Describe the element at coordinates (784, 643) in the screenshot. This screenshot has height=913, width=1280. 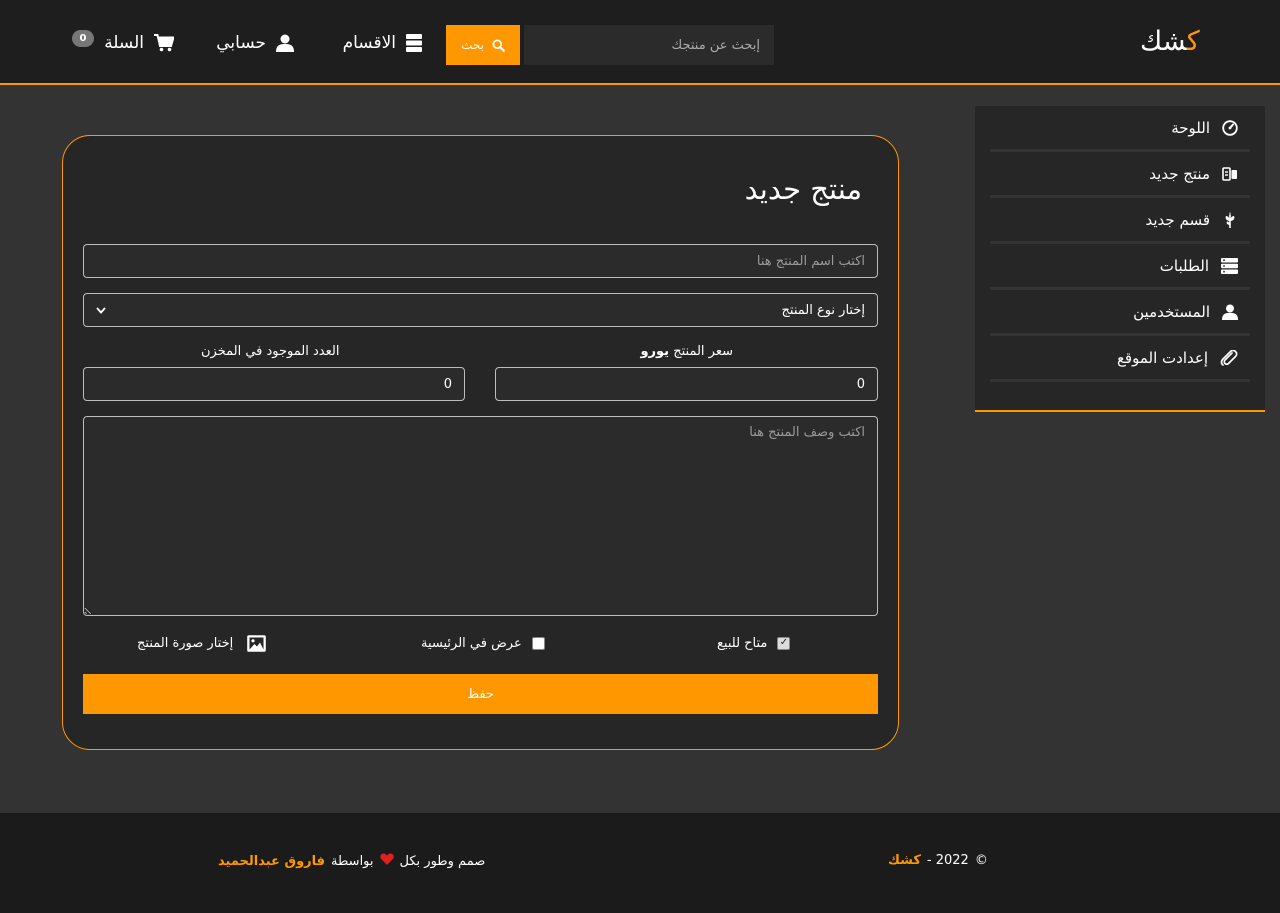
I see `available-for-sale-checkbox` at that location.